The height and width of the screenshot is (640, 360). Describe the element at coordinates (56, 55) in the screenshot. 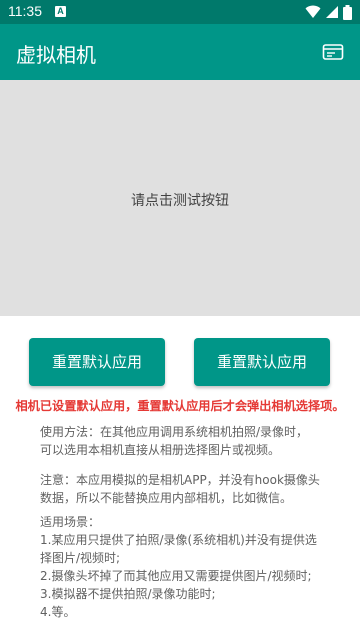

I see `app-title: 虚拟相机` at that location.